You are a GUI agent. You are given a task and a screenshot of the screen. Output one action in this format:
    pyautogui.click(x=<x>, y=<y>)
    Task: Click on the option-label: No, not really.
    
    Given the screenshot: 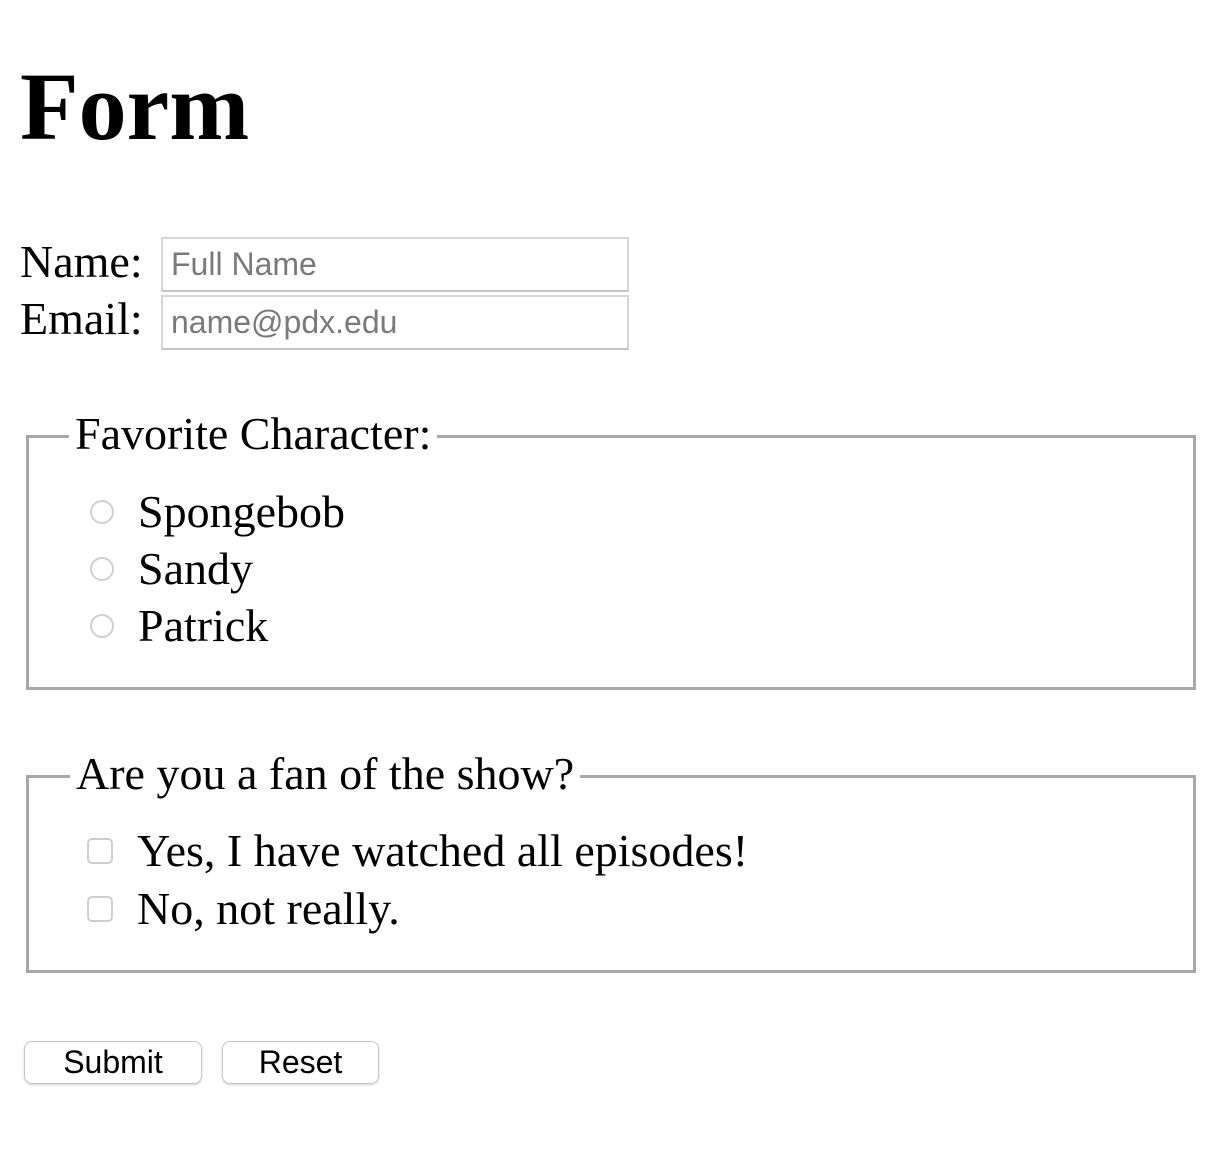 What is the action you would take?
    pyautogui.click(x=268, y=908)
    